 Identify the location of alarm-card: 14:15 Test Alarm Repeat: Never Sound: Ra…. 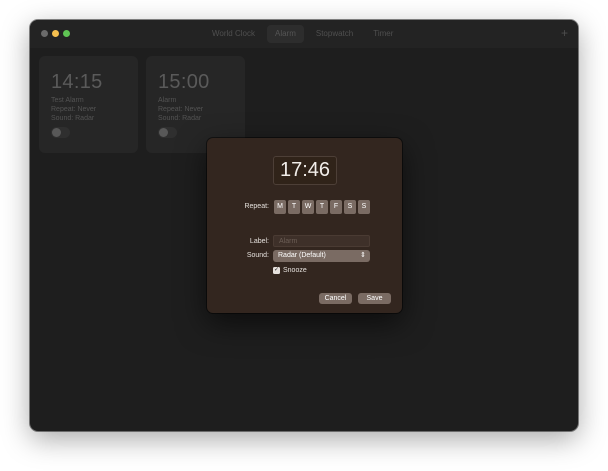
(88, 104).